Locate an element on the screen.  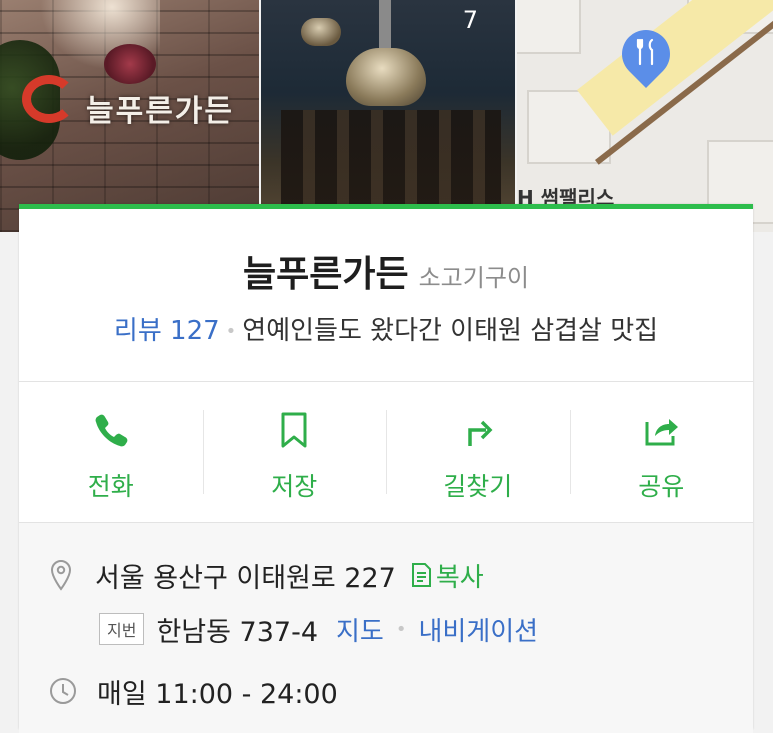
road-address: 서울 용산구 이태원로 227 is located at coordinates (245, 578).